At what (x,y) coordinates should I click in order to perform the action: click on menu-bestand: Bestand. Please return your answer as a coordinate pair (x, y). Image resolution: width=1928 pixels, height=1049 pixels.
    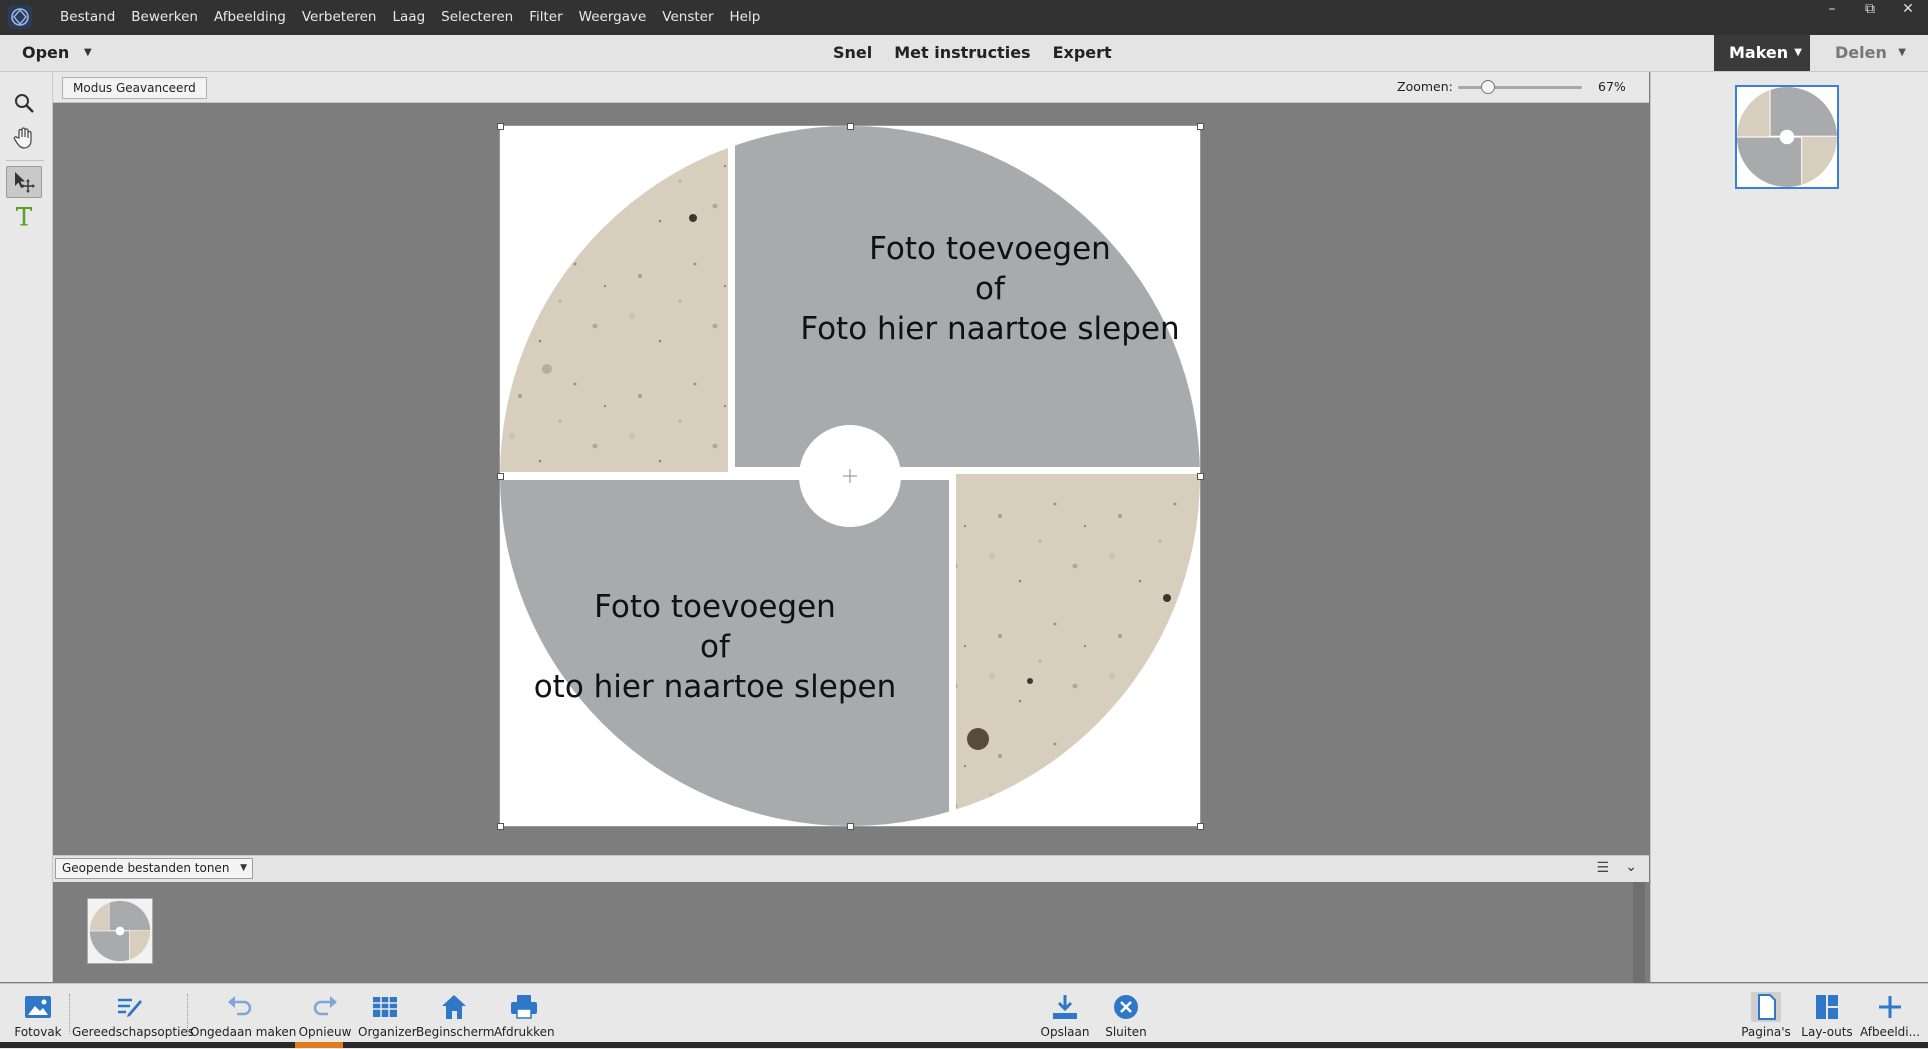
    Looking at the image, I should click on (87, 17).